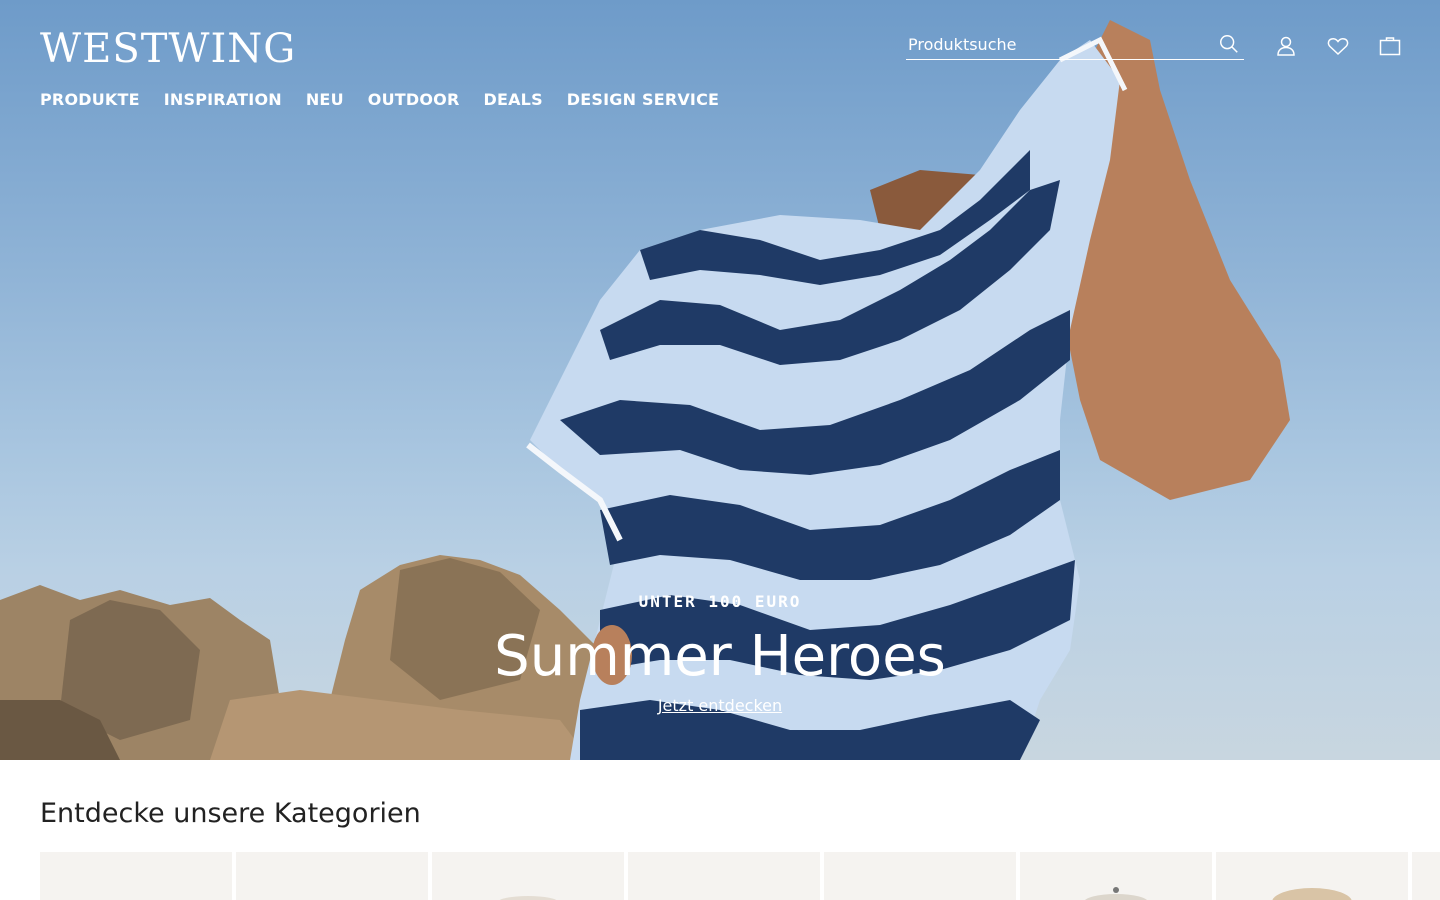  I want to click on nav-item-inspiration: INSPIRATION, so click(223, 99).